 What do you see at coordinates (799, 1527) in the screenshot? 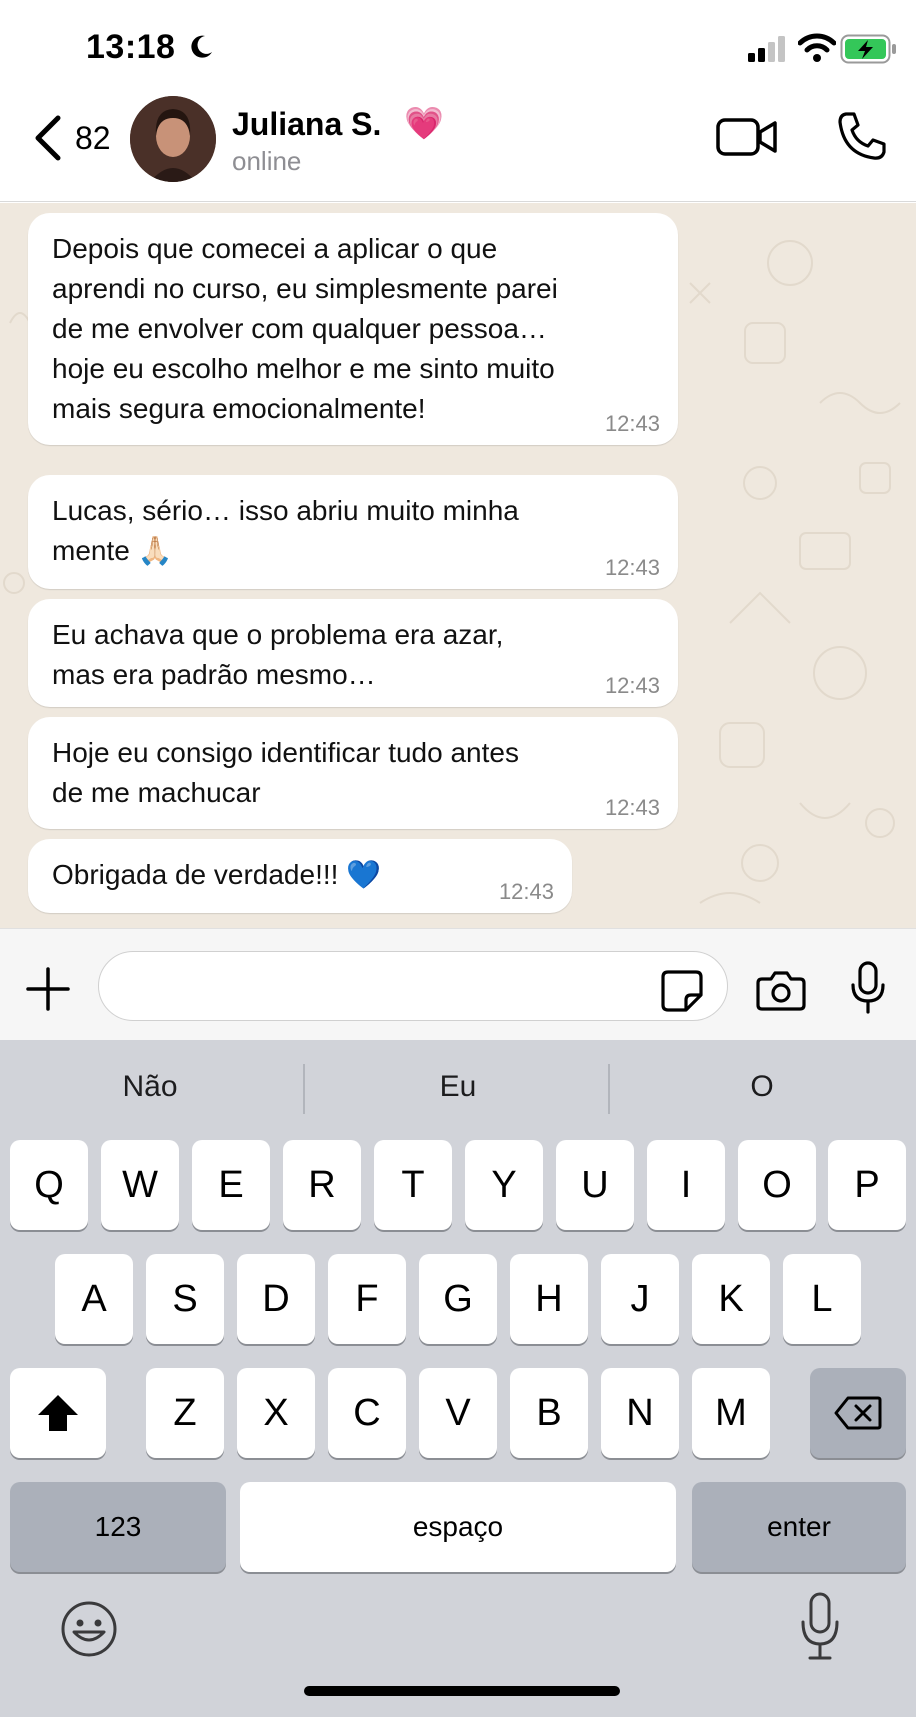
I see `enter-key: enter` at bounding box center [799, 1527].